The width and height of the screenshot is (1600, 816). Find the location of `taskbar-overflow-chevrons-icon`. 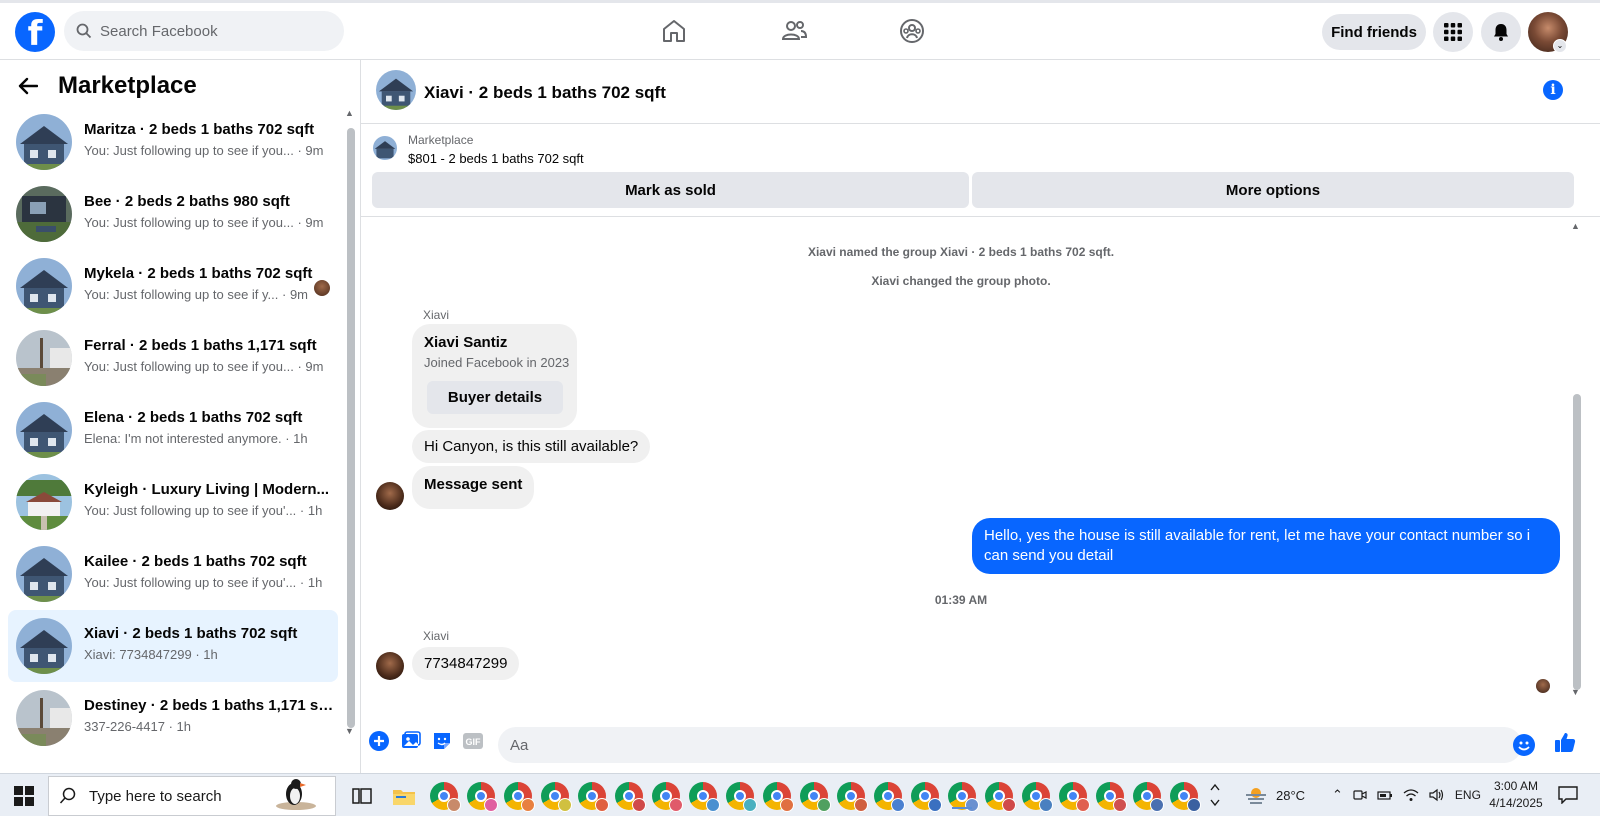

taskbar-overflow-chevrons-icon is located at coordinates (1215, 795).